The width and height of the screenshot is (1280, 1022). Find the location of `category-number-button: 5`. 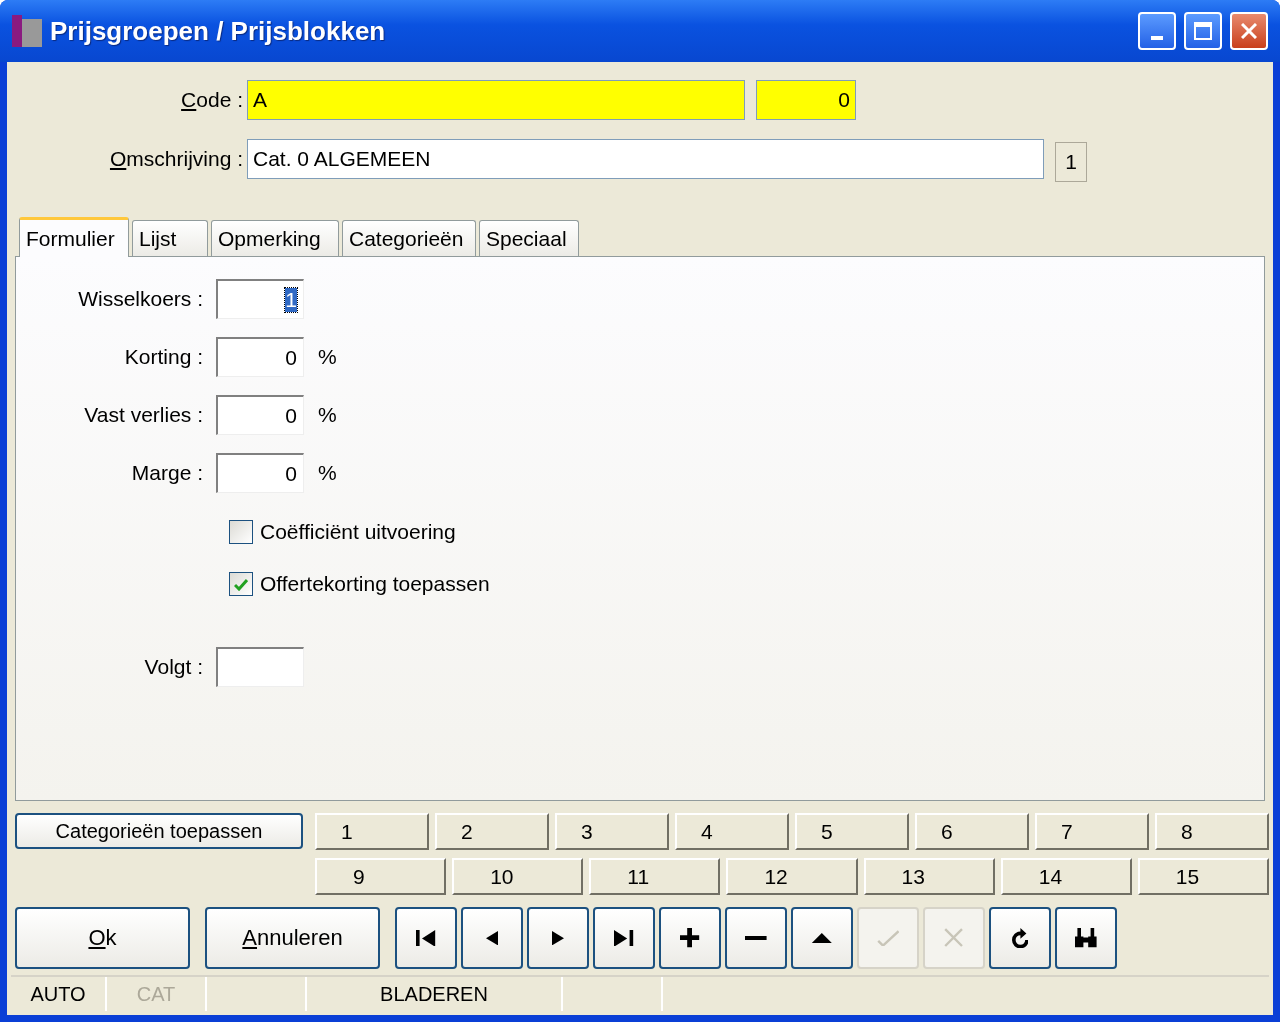

category-number-button: 5 is located at coordinates (852, 831).